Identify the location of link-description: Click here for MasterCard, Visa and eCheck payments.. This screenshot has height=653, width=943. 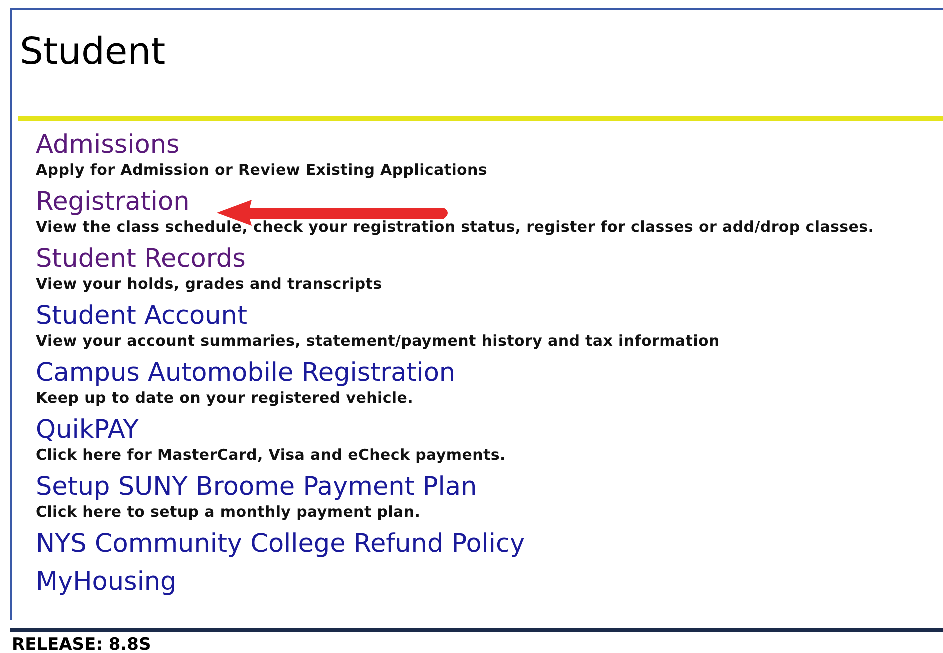
(271, 455).